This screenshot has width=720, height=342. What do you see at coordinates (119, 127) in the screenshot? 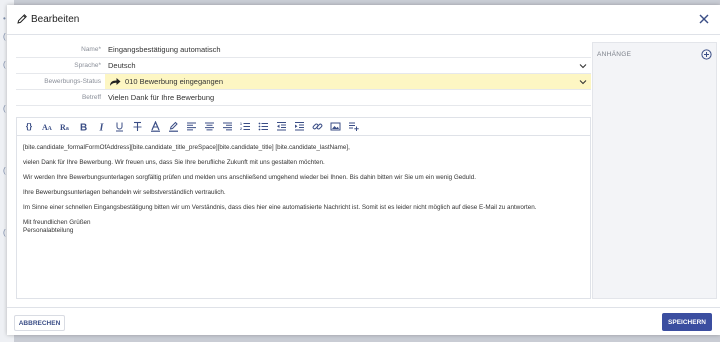
I see `underline-icon` at bounding box center [119, 127].